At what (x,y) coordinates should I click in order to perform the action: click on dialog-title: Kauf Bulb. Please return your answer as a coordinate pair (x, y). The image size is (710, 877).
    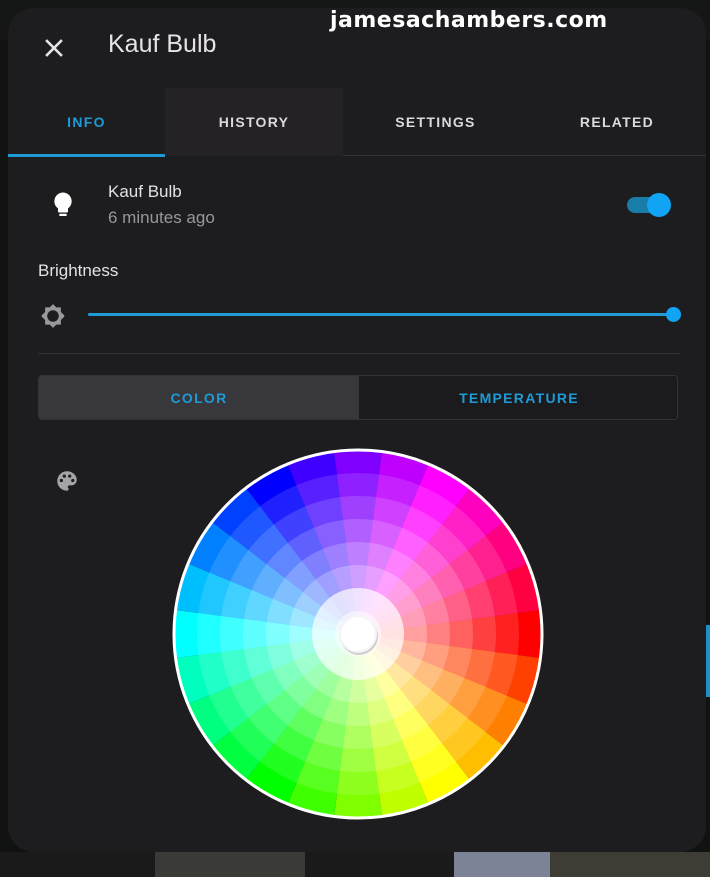
    Looking at the image, I should click on (162, 44).